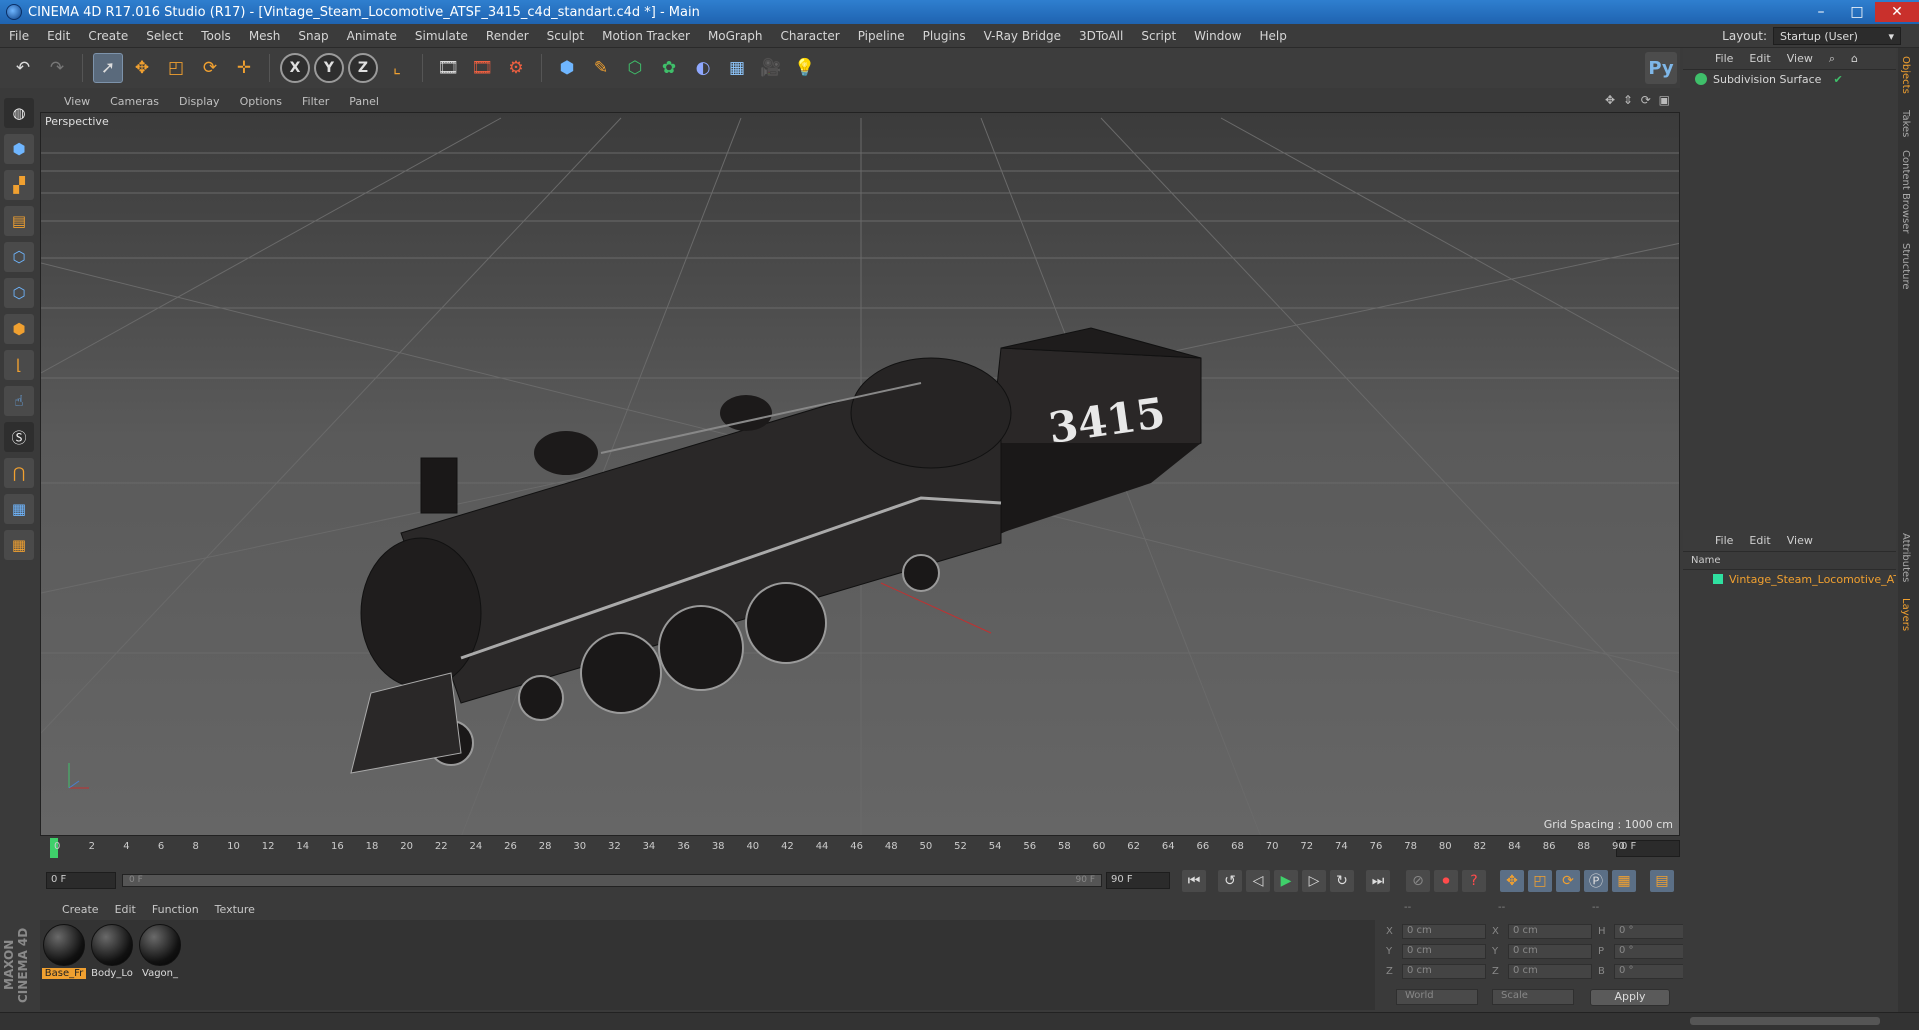  Describe the element at coordinates (1446, 881) in the screenshot. I see `autokeying-icon: ⏺` at that location.